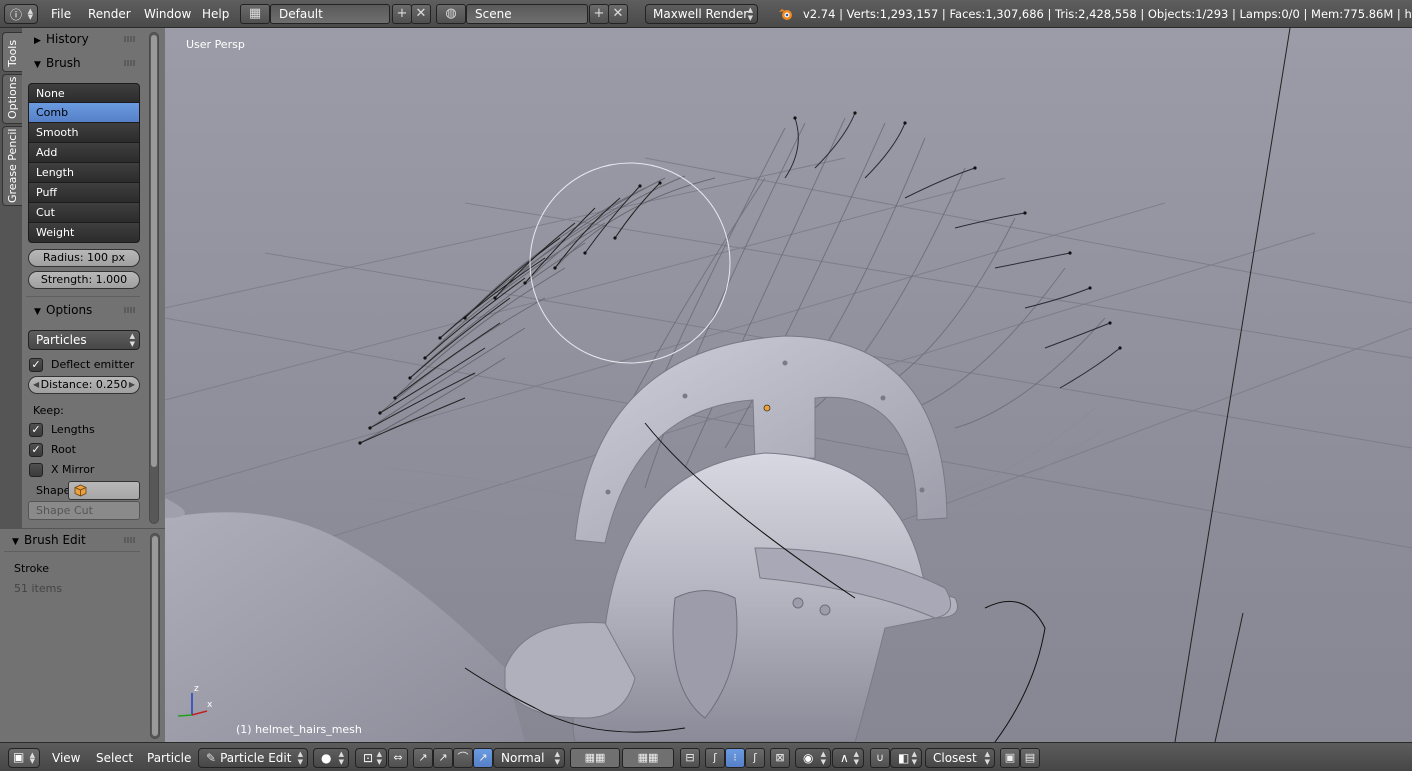 The height and width of the screenshot is (771, 1412). What do you see at coordinates (84, 93) in the screenshot?
I see `brush-none: None` at bounding box center [84, 93].